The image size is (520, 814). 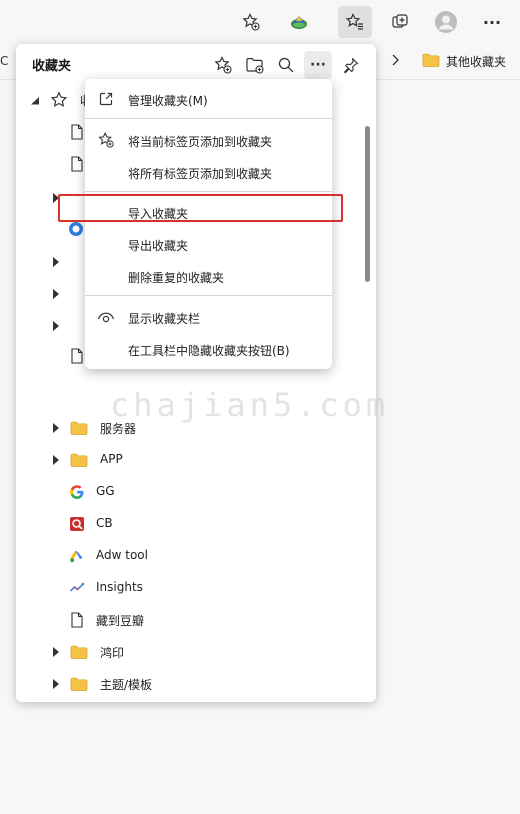 What do you see at coordinates (188, 684) in the screenshot?
I see `tree-folder-row: 主题/模板` at bounding box center [188, 684].